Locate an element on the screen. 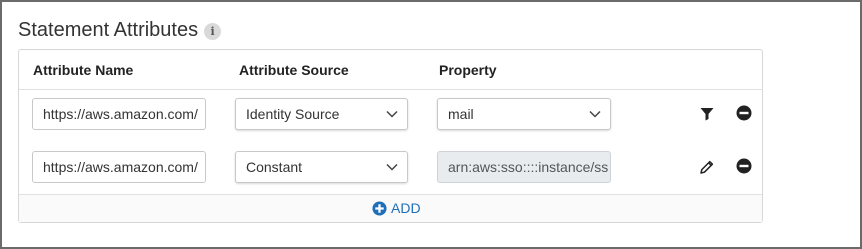 The image size is (862, 249). header-attribute-source: Attribute Source is located at coordinates (294, 70).